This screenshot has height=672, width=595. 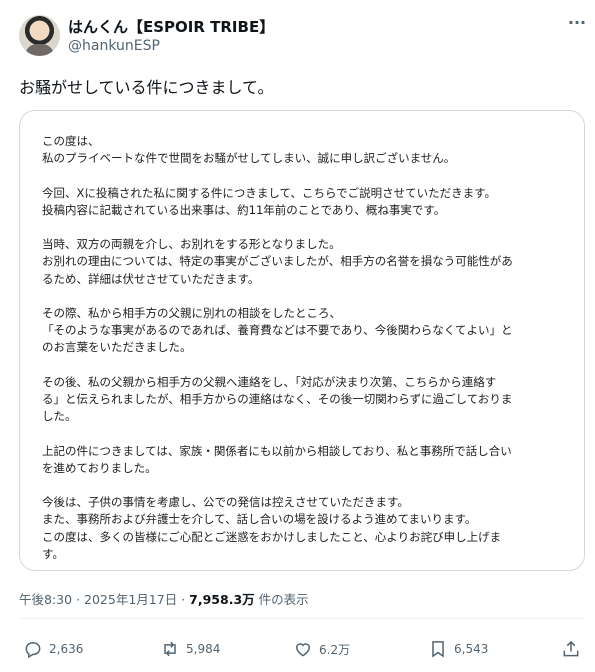 I want to click on statement-line: この度は、多くの皆様にご心配とご迷惑をおかけしましたこと、心よりお詫び申し上げま, so click(x=272, y=536).